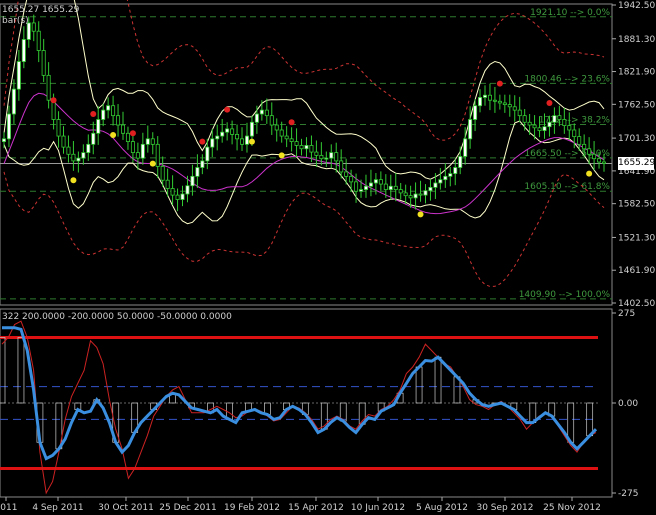 This screenshot has width=656, height=515. What do you see at coordinates (636, 40) in the screenshot?
I see `price-tick-label: 1881.30` at bounding box center [636, 40].